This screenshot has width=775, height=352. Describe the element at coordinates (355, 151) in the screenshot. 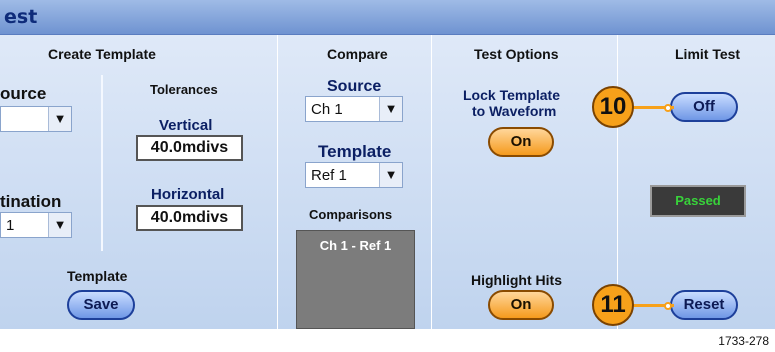

I see `compare-template-label: Template` at that location.